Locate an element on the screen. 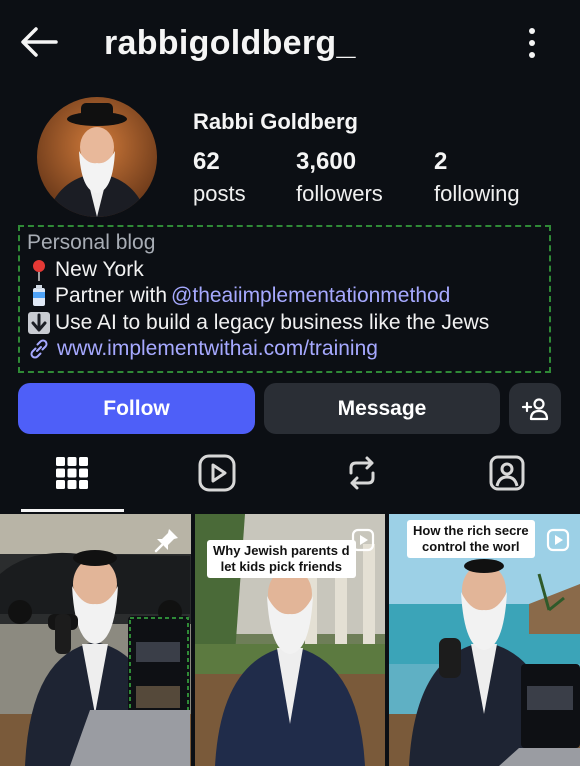 The height and width of the screenshot is (766, 580). bio-partner-line: Partner with @theaiimplementationmethod is located at coordinates (288, 296).